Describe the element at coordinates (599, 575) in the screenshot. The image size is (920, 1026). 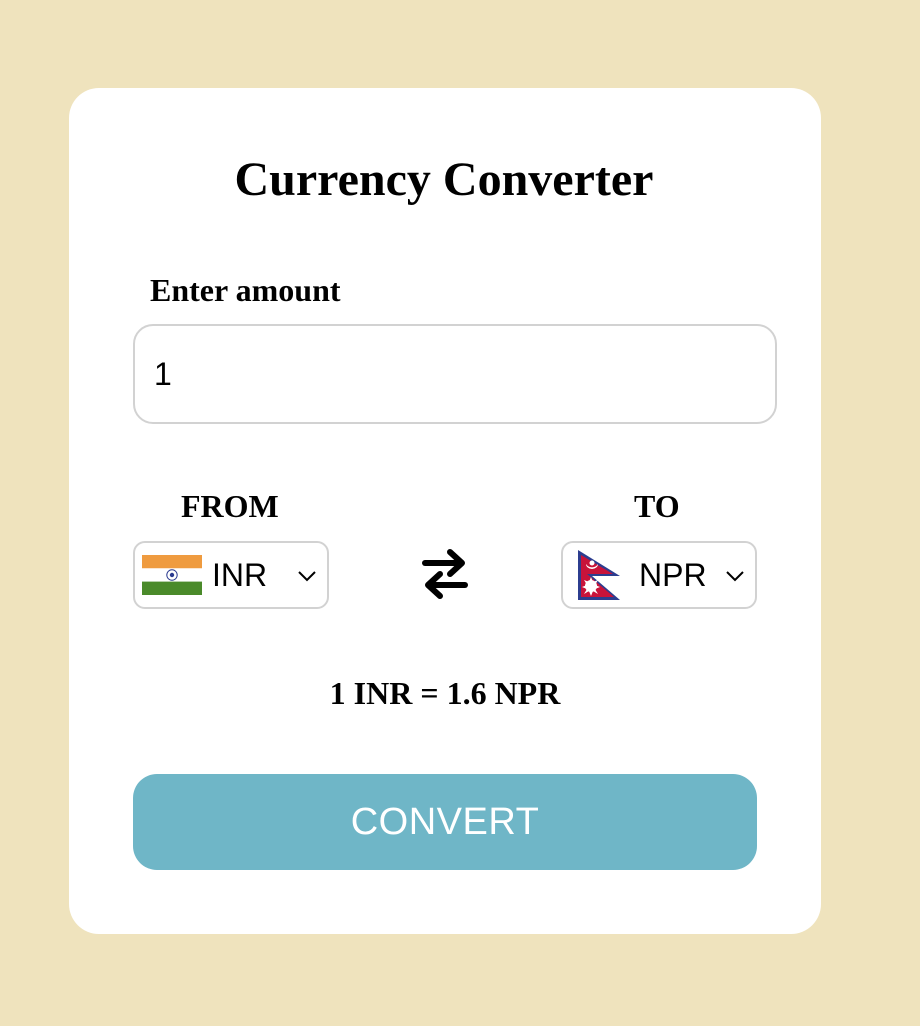
I see `nepal-flag-icon` at that location.